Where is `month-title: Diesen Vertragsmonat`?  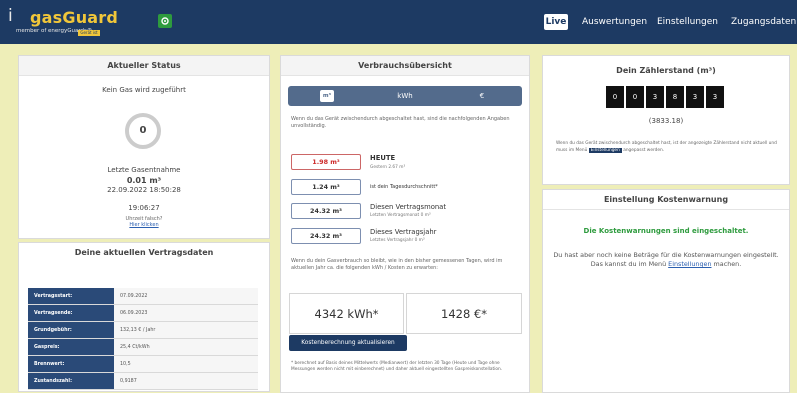
month-title: Diesen Vertragsmonat is located at coordinates (408, 207).